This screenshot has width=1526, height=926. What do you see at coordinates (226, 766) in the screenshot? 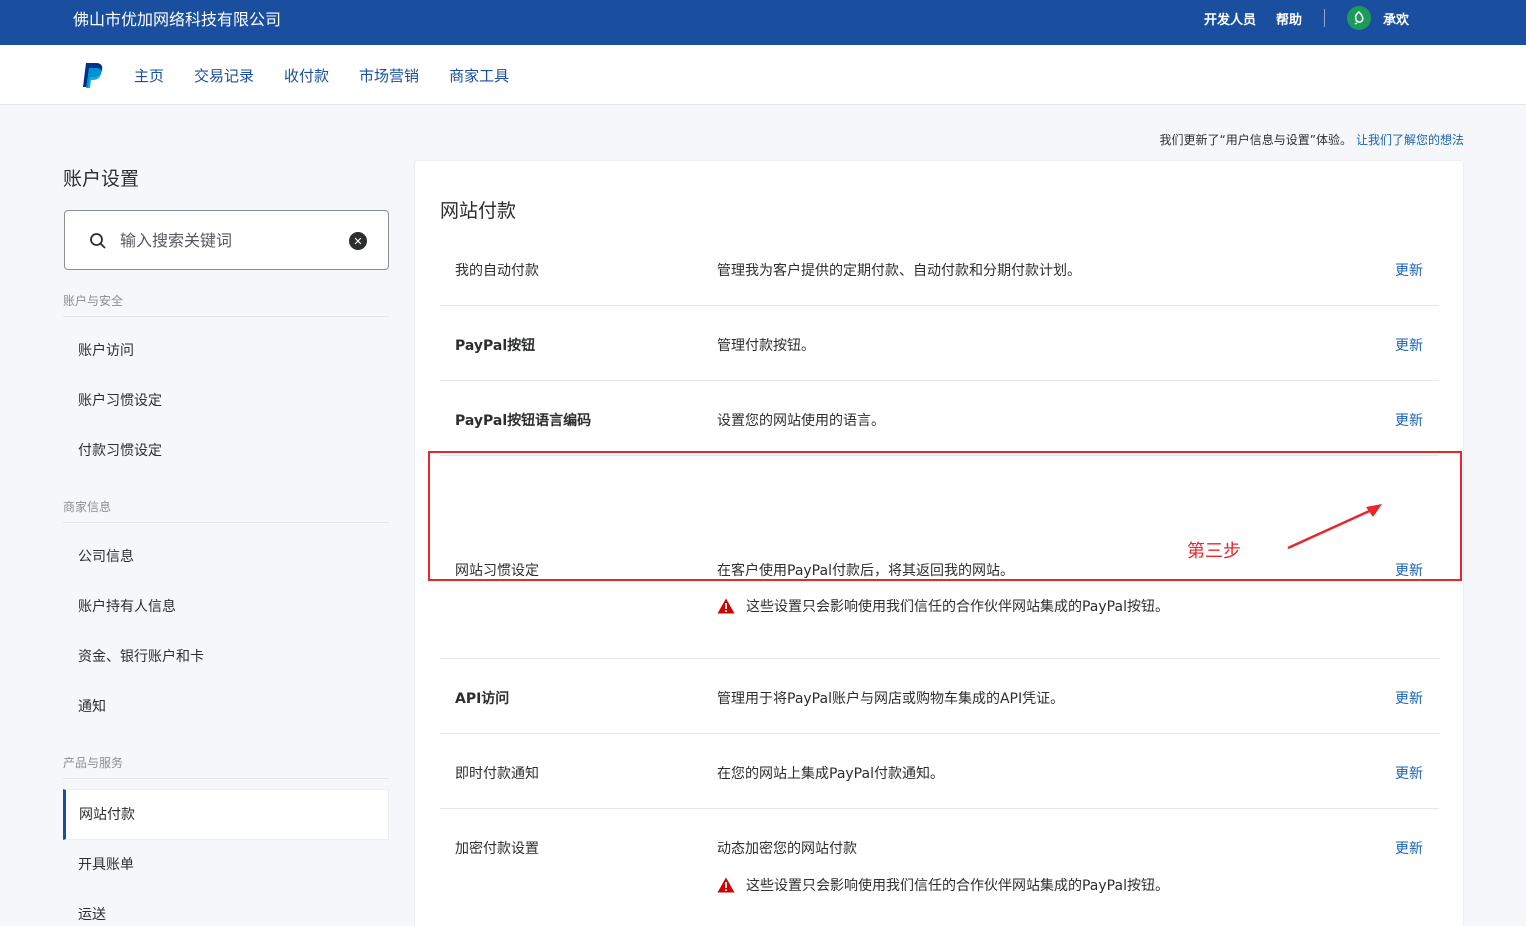
I see `section-heading: 产品与服务` at bounding box center [226, 766].